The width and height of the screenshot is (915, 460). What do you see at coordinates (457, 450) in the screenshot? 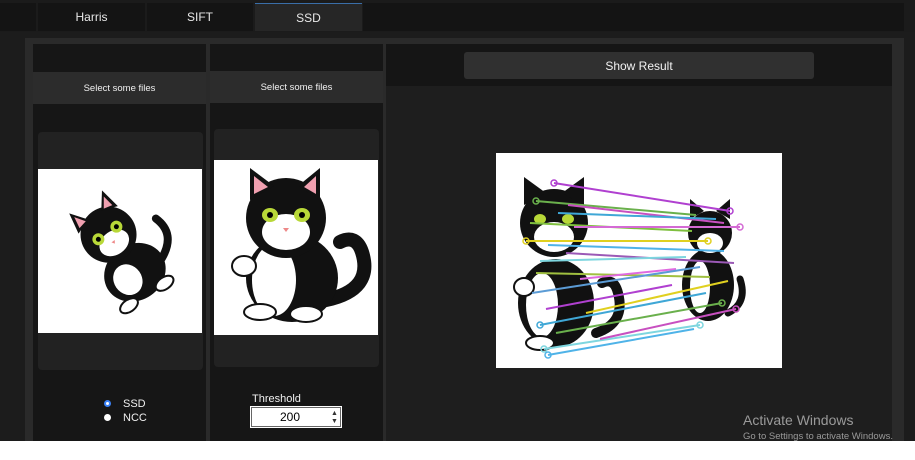
I see `bottom-strip` at bounding box center [457, 450].